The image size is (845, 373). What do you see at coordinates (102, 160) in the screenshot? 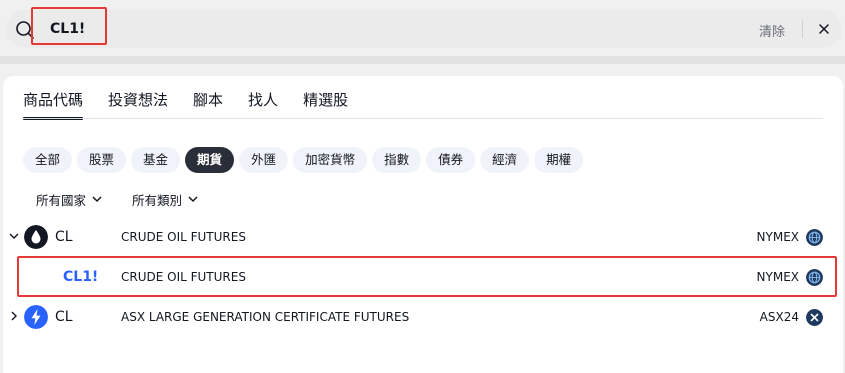
I see `chip-stocks: 股票` at bounding box center [102, 160].